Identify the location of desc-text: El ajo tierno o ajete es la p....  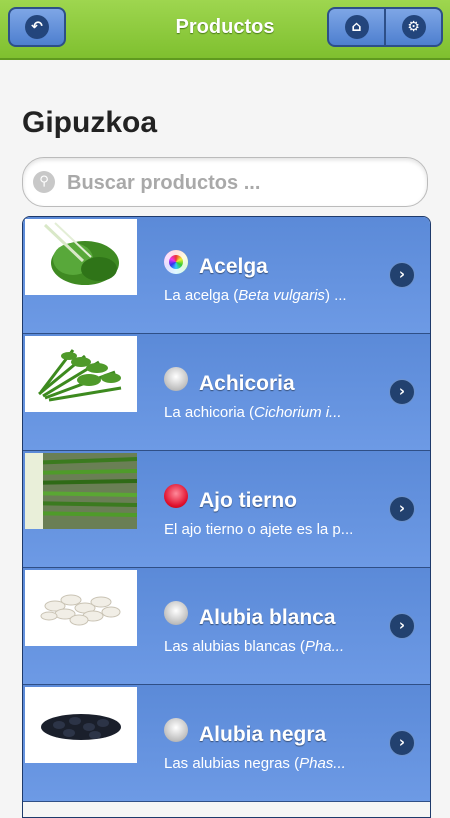
(259, 529).